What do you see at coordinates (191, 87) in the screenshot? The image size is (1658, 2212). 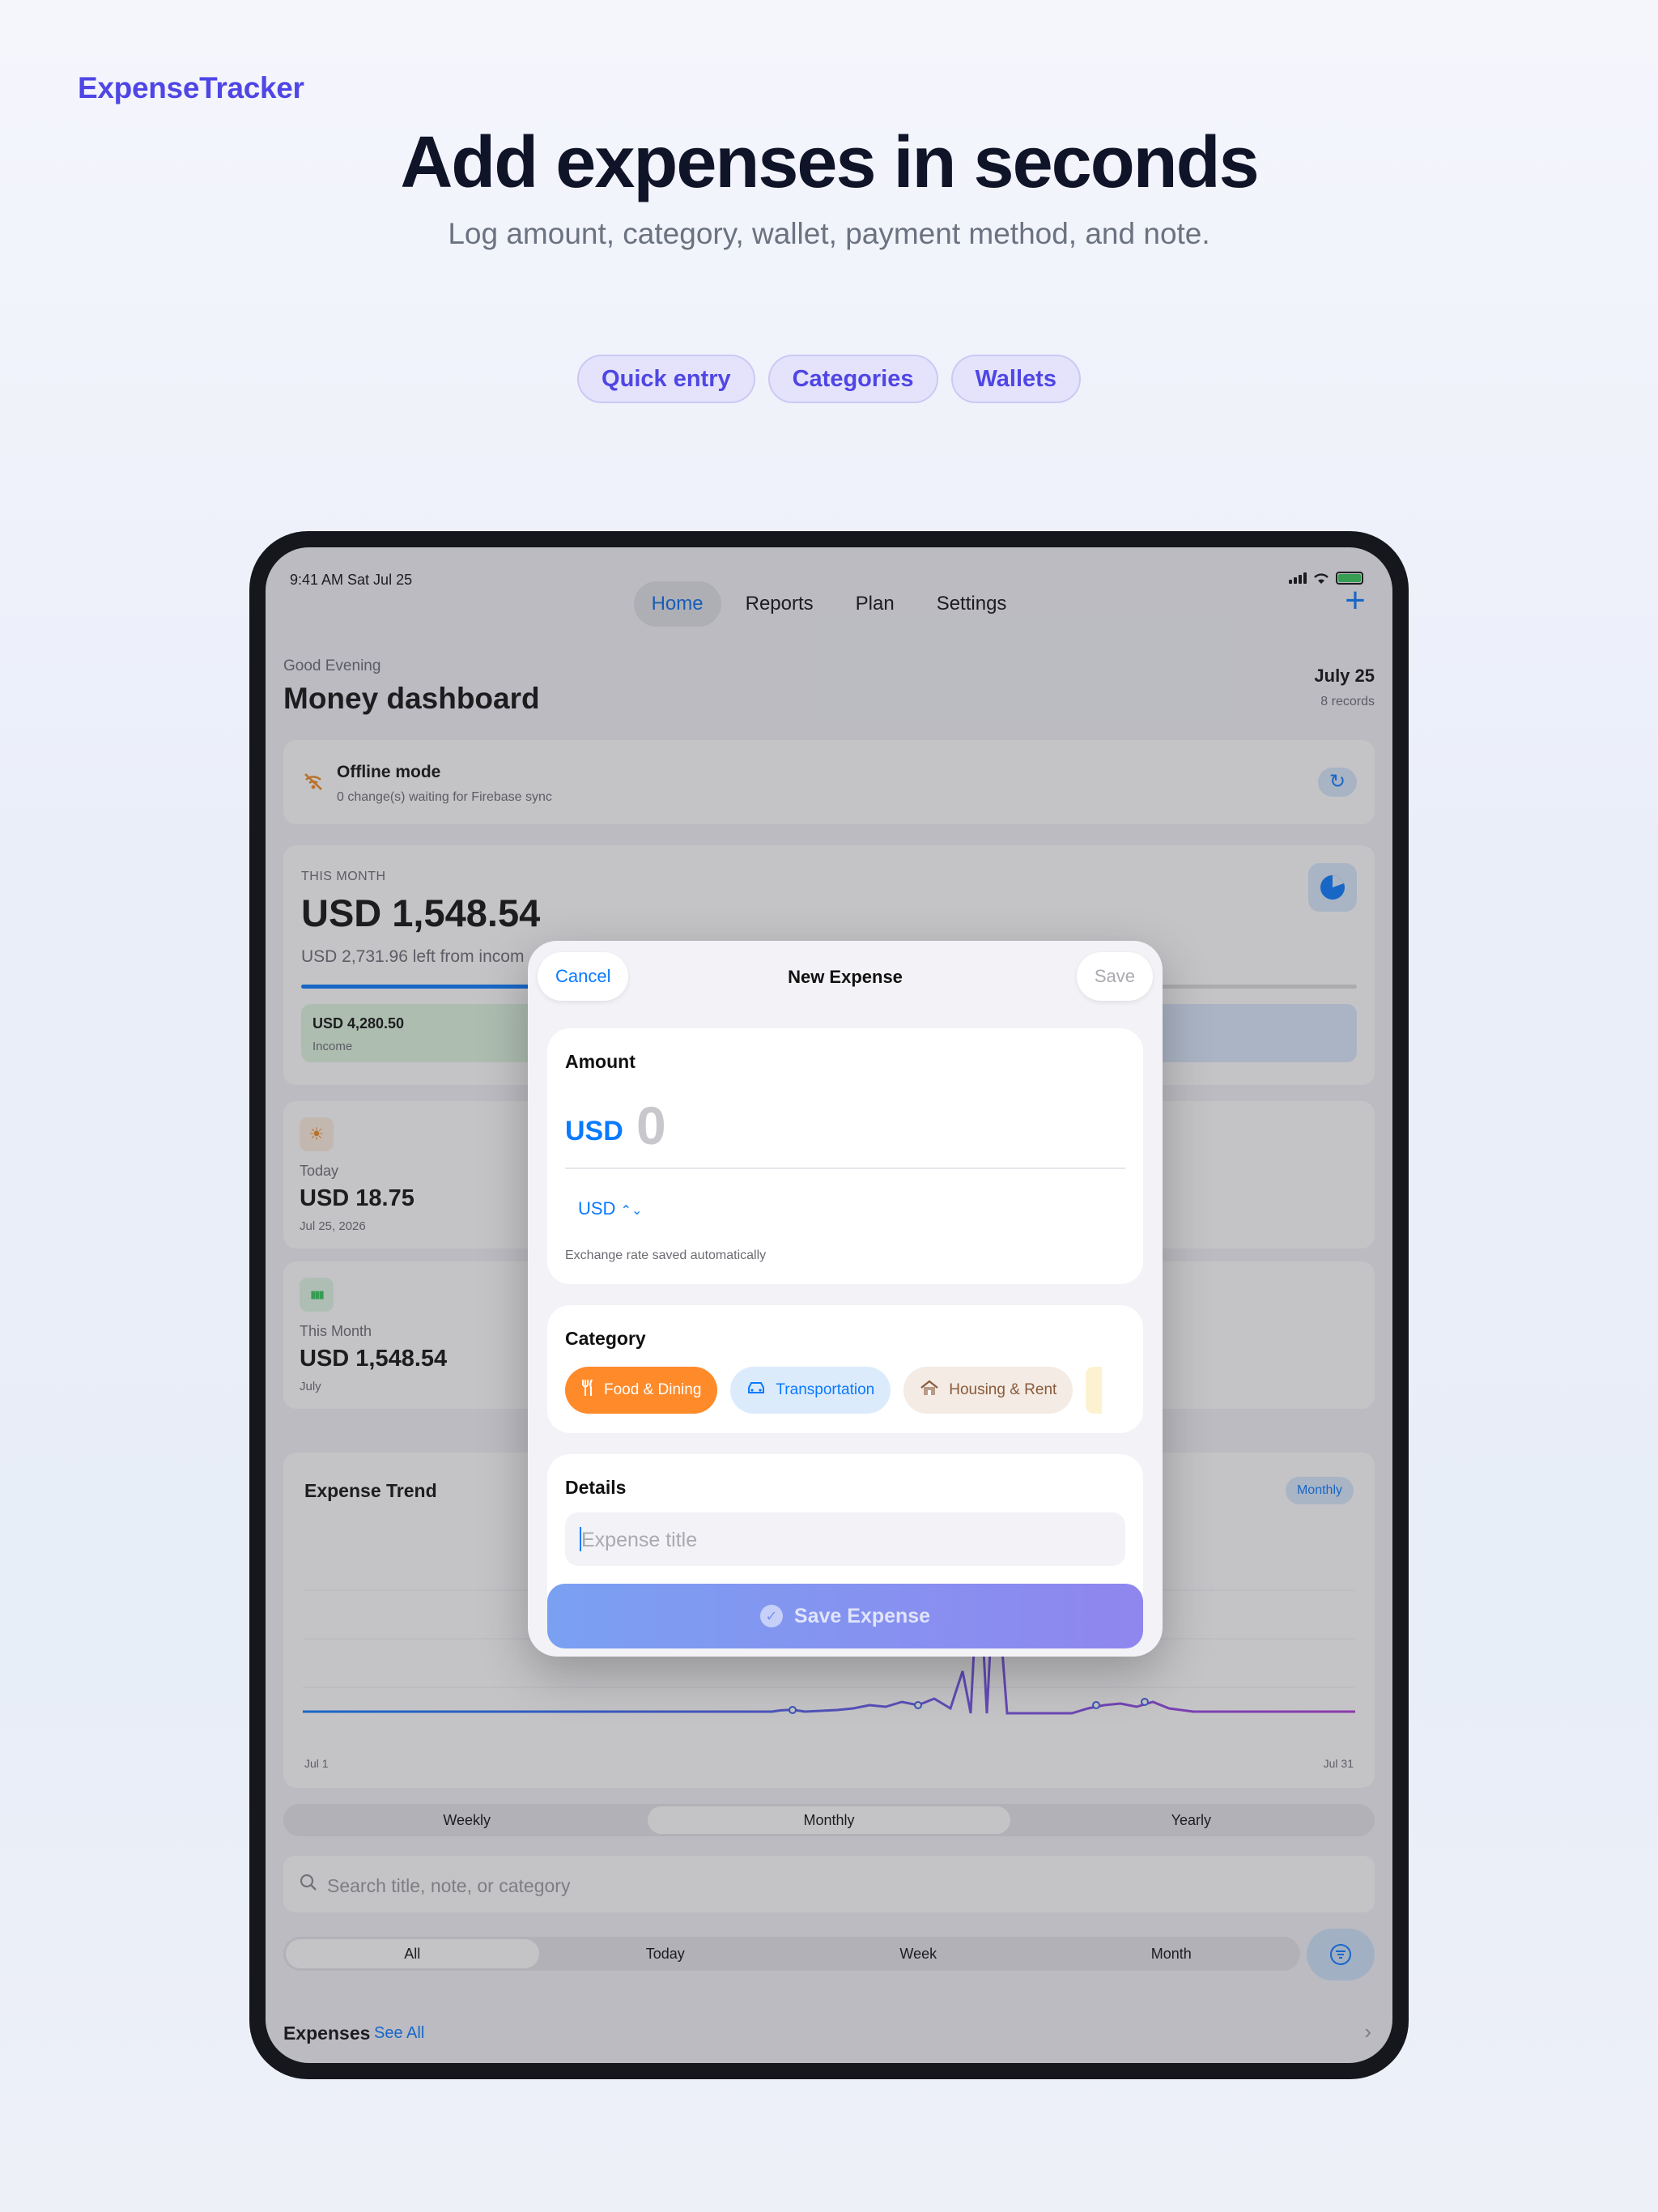 I see `brand-logo: ExpenseTracker` at bounding box center [191, 87].